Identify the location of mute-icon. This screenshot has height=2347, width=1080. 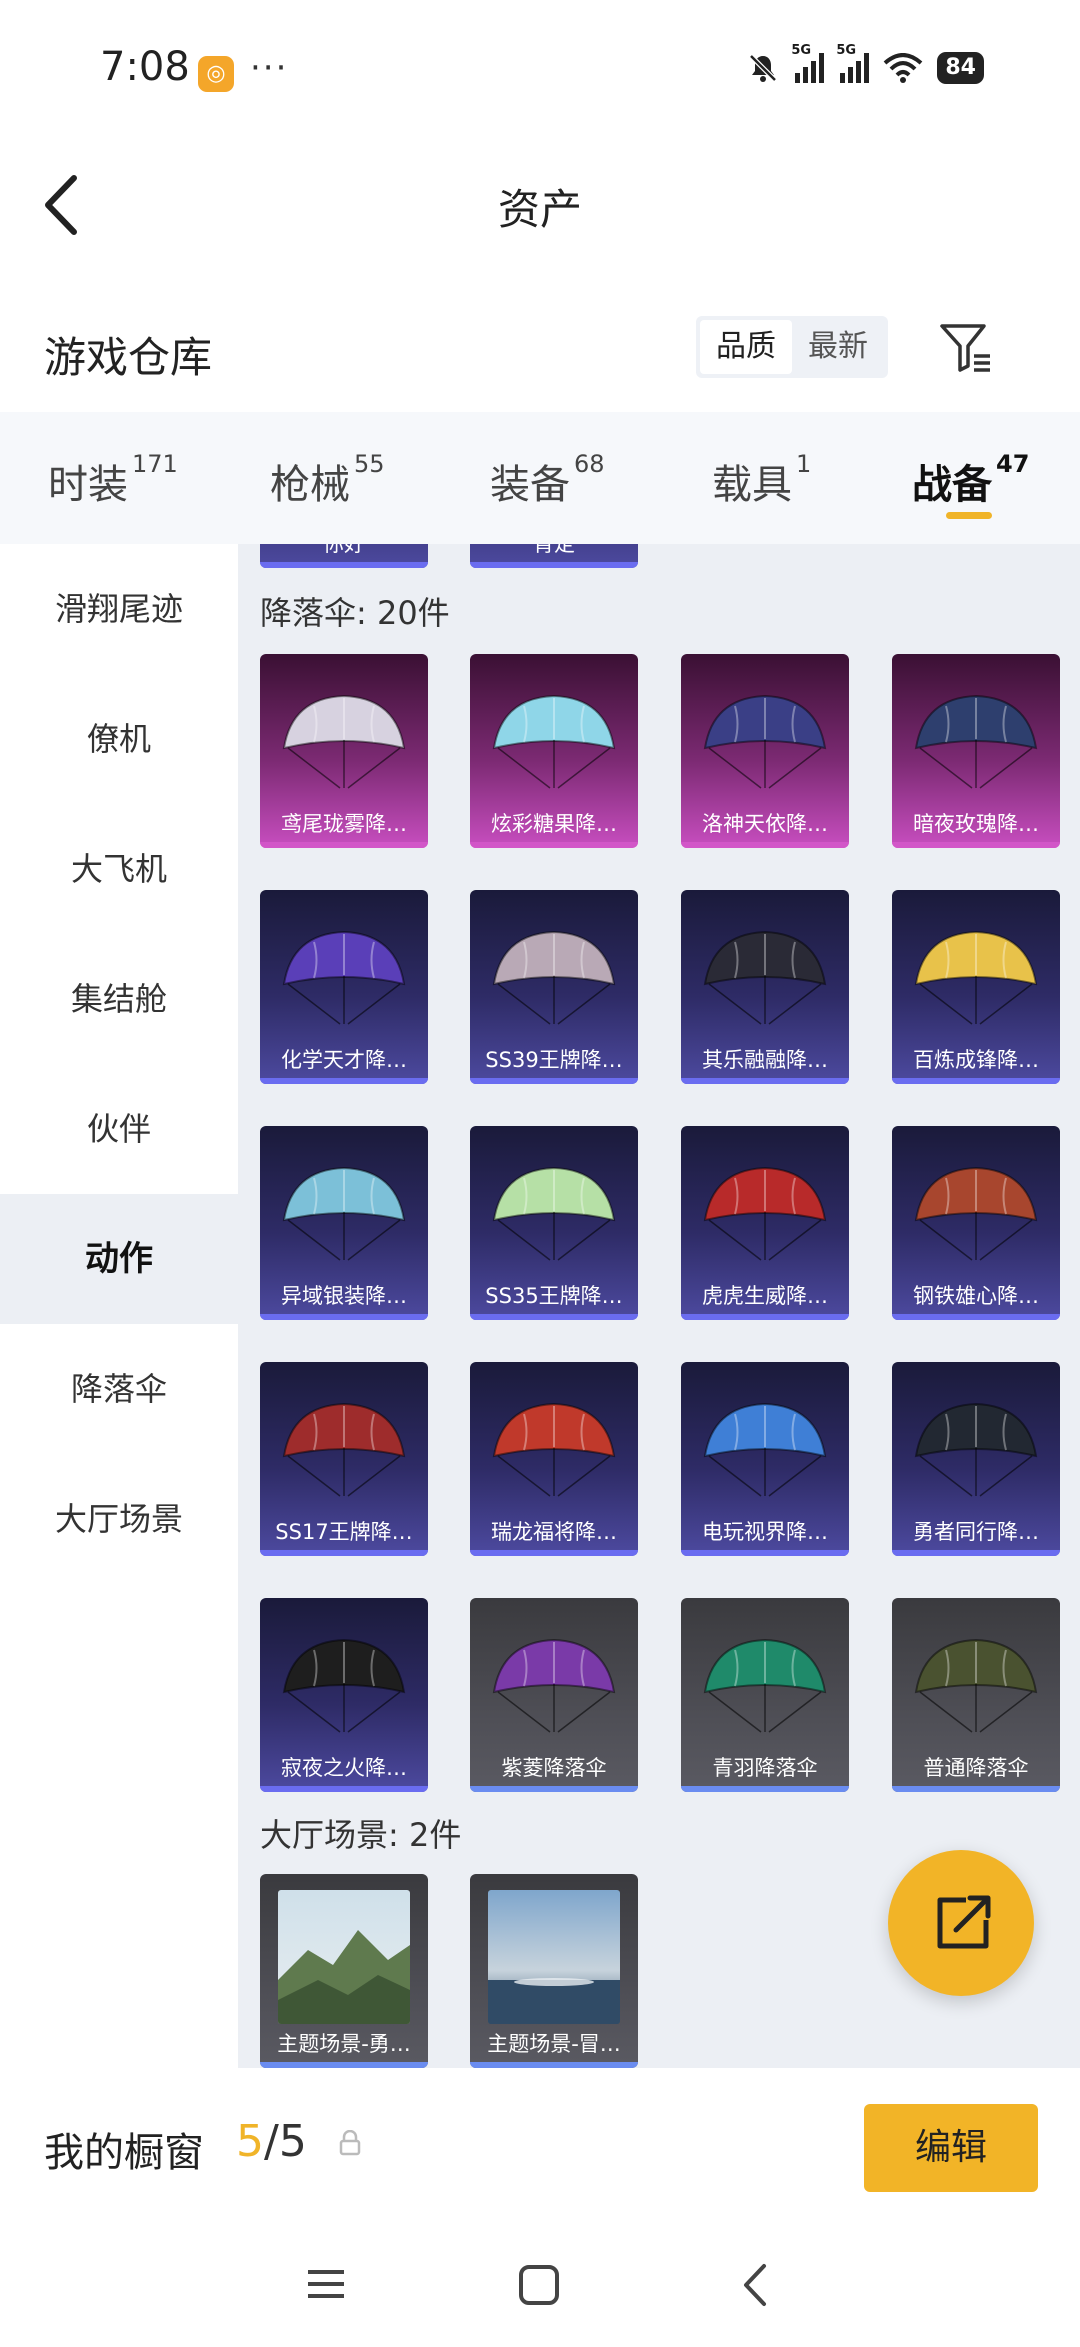
(763, 68).